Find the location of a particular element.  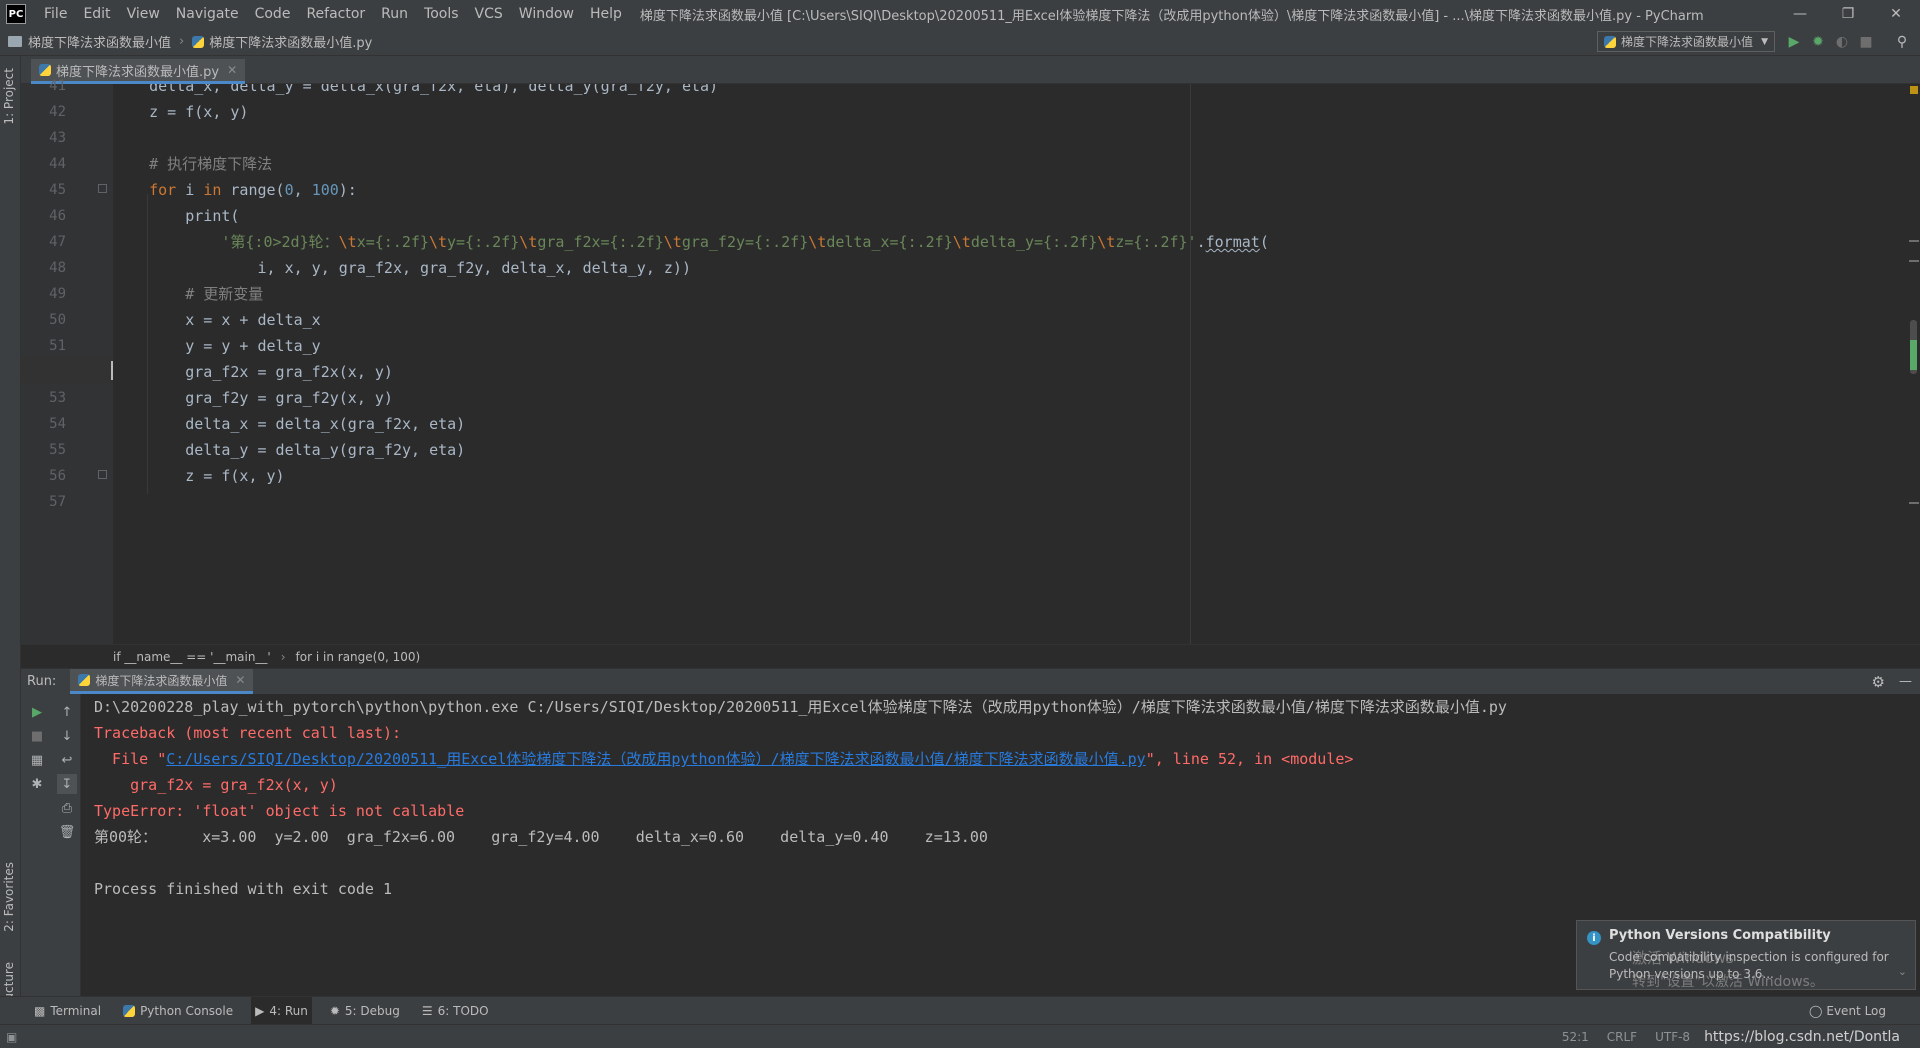

todo-tool-tab: ☰ 6: TODO is located at coordinates (455, 1011).